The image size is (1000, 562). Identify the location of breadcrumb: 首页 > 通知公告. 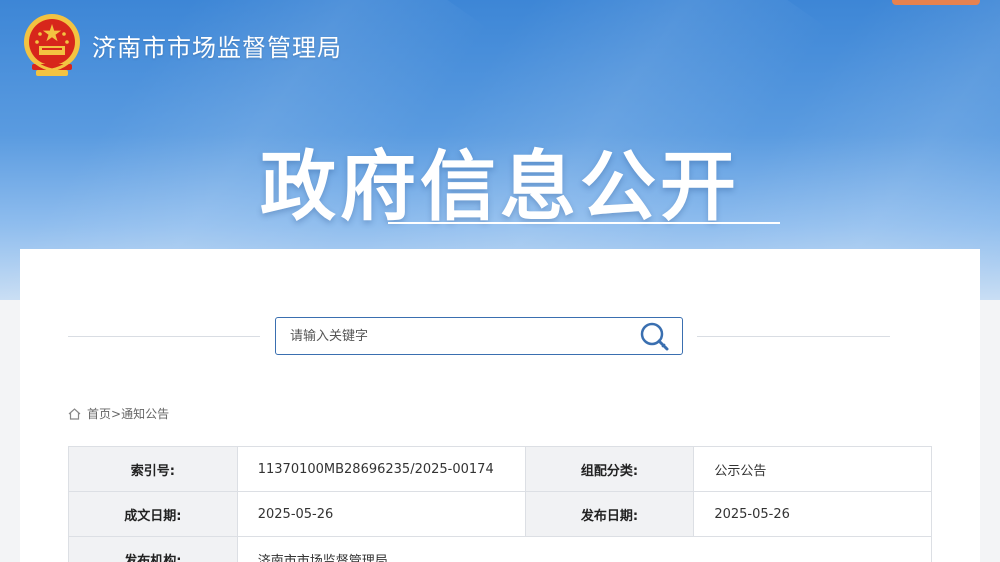
(118, 413).